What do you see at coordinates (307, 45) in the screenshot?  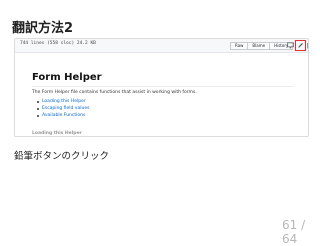 I see `trash-icon` at bounding box center [307, 45].